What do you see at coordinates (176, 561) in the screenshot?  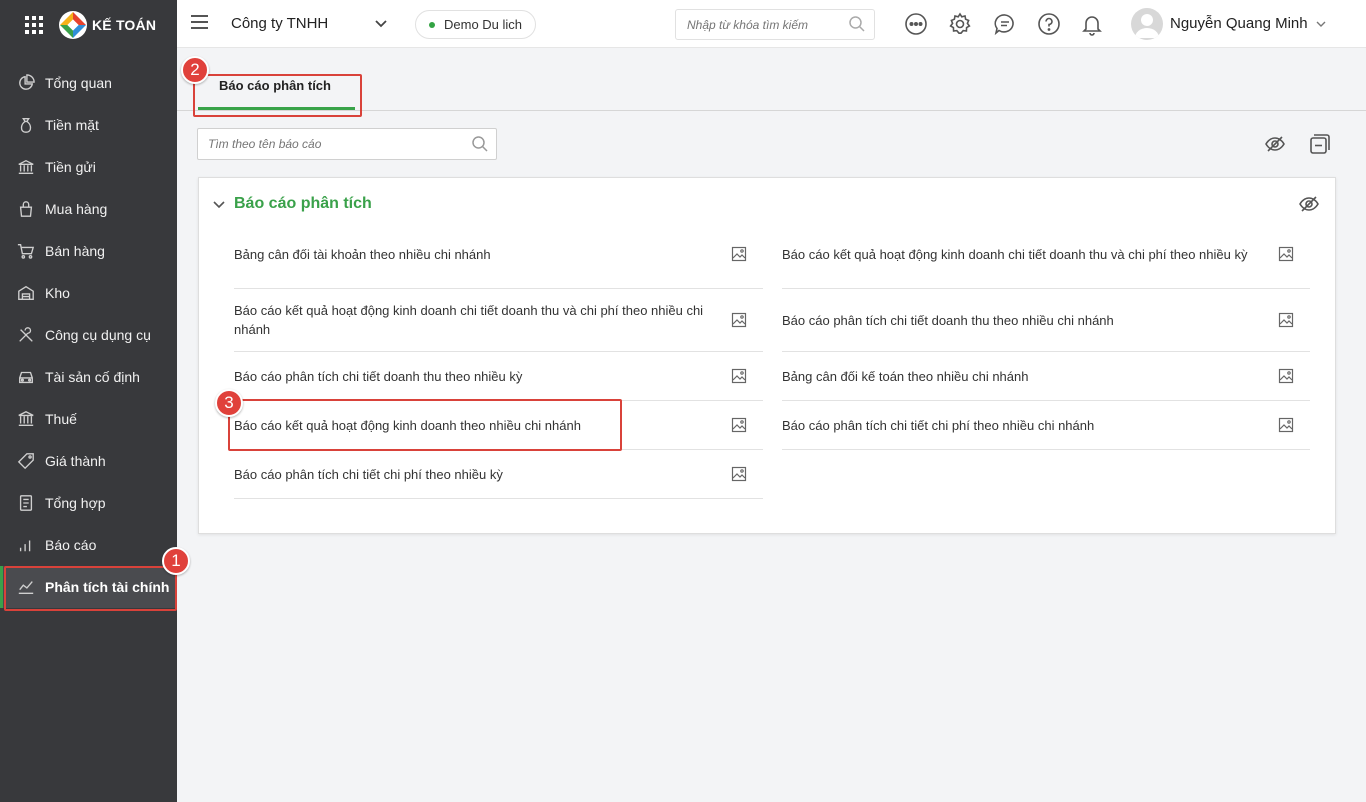 I see `annotation-badge-step1: 1` at bounding box center [176, 561].